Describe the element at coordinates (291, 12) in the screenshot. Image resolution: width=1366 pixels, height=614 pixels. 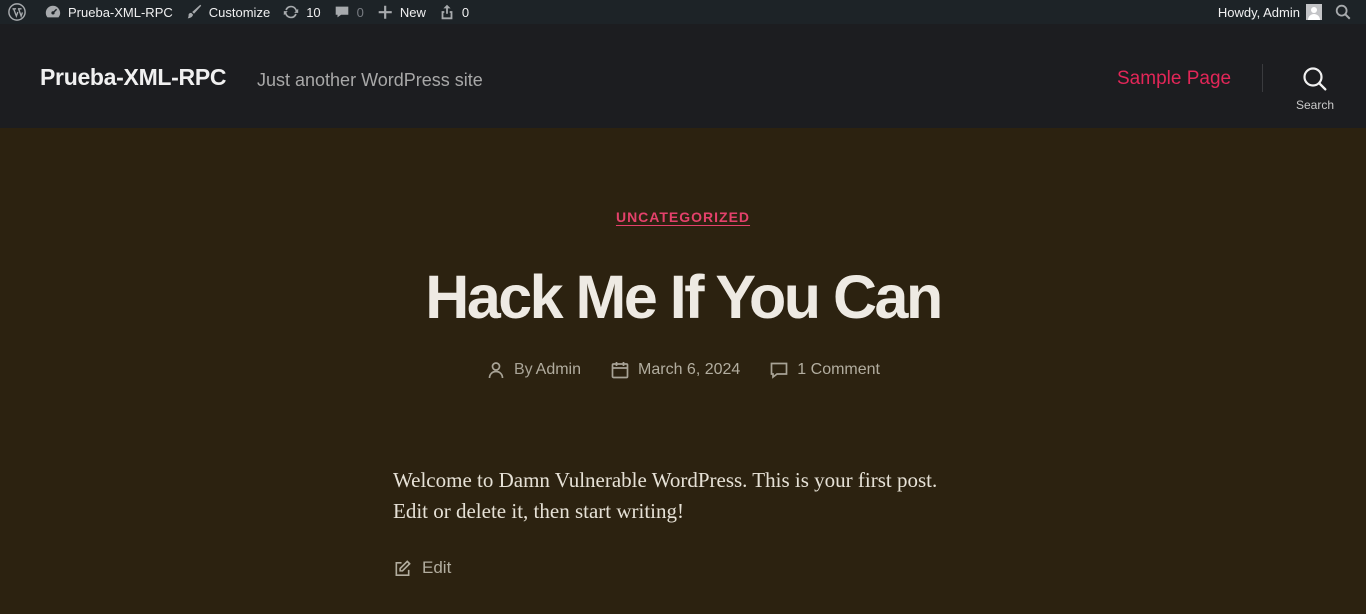
I see `updates-icon` at that location.